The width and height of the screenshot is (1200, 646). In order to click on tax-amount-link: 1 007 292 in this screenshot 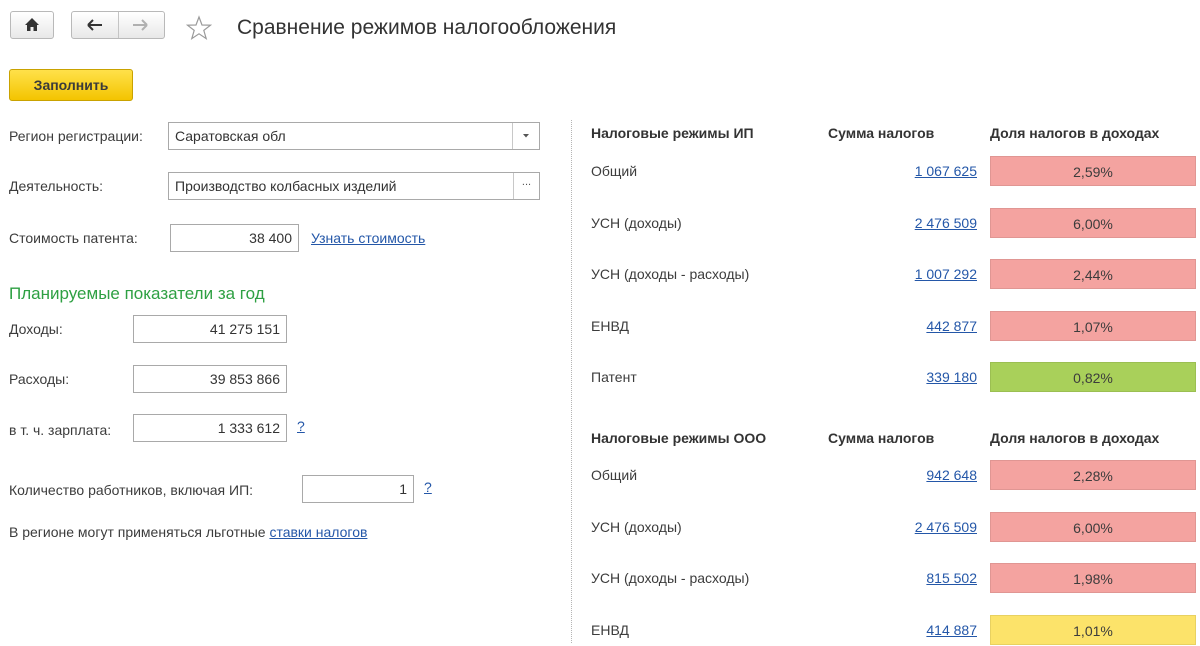, I will do `click(917, 274)`.